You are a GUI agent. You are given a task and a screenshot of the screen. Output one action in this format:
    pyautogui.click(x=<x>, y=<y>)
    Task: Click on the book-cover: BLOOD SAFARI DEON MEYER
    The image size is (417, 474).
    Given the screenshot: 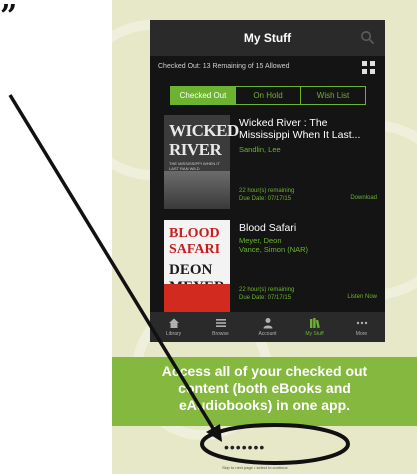 What is the action you would take?
    pyautogui.click(x=197, y=267)
    